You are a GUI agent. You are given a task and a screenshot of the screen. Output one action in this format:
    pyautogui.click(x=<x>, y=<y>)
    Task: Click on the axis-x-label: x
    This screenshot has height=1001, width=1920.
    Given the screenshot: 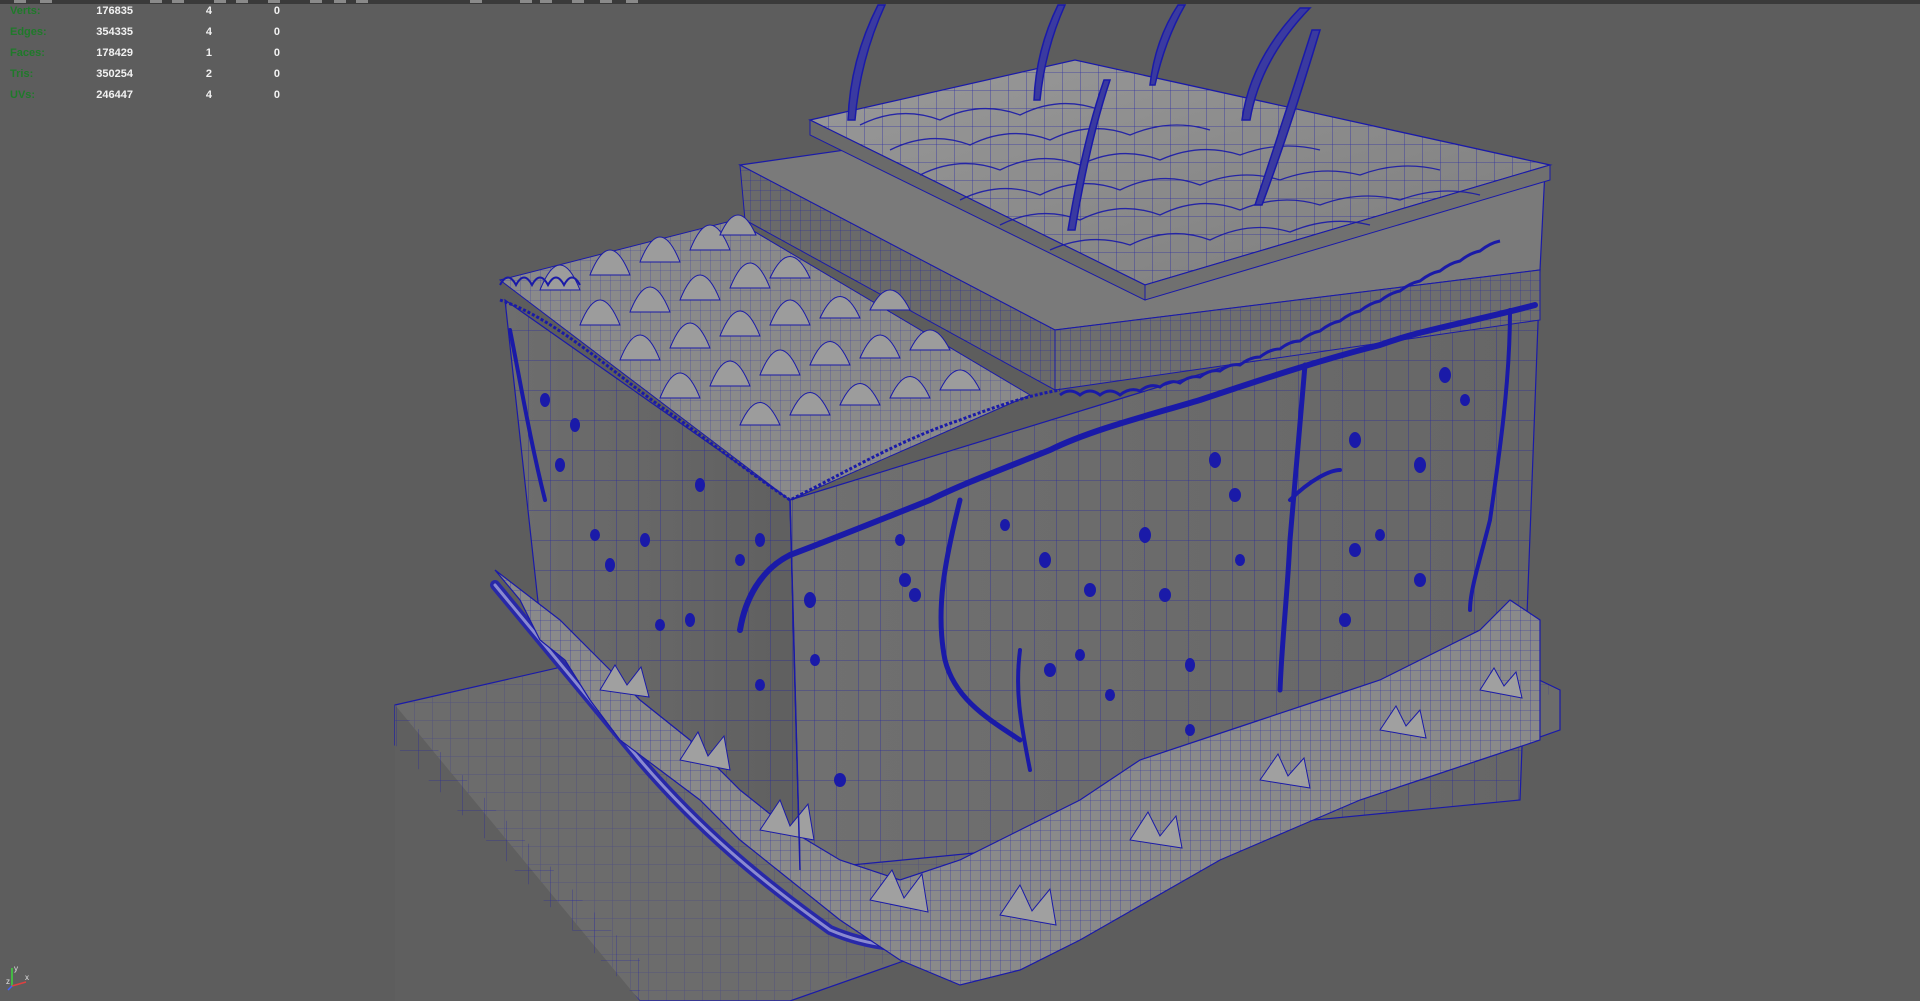 What is the action you would take?
    pyautogui.click(x=27, y=977)
    